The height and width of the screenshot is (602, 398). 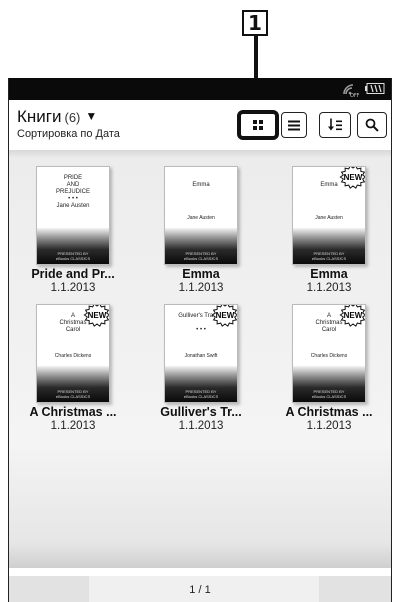 What do you see at coordinates (351, 90) in the screenshot?
I see `wifi-off-icon: OFF` at bounding box center [351, 90].